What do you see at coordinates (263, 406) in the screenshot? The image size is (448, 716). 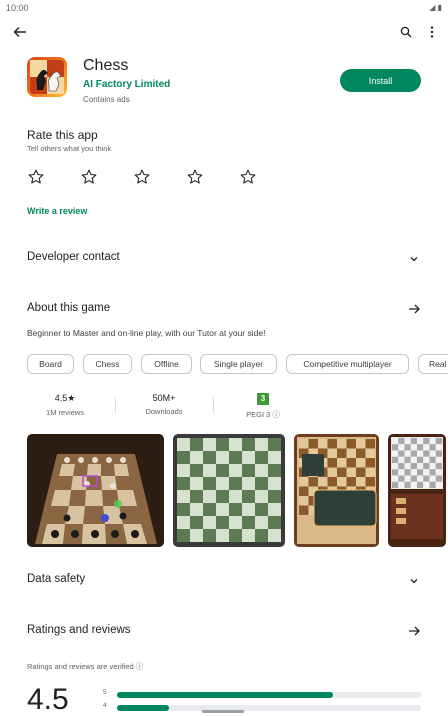 I see `stat-pegi: 3 PEGI 3 ⓘ` at bounding box center [263, 406].